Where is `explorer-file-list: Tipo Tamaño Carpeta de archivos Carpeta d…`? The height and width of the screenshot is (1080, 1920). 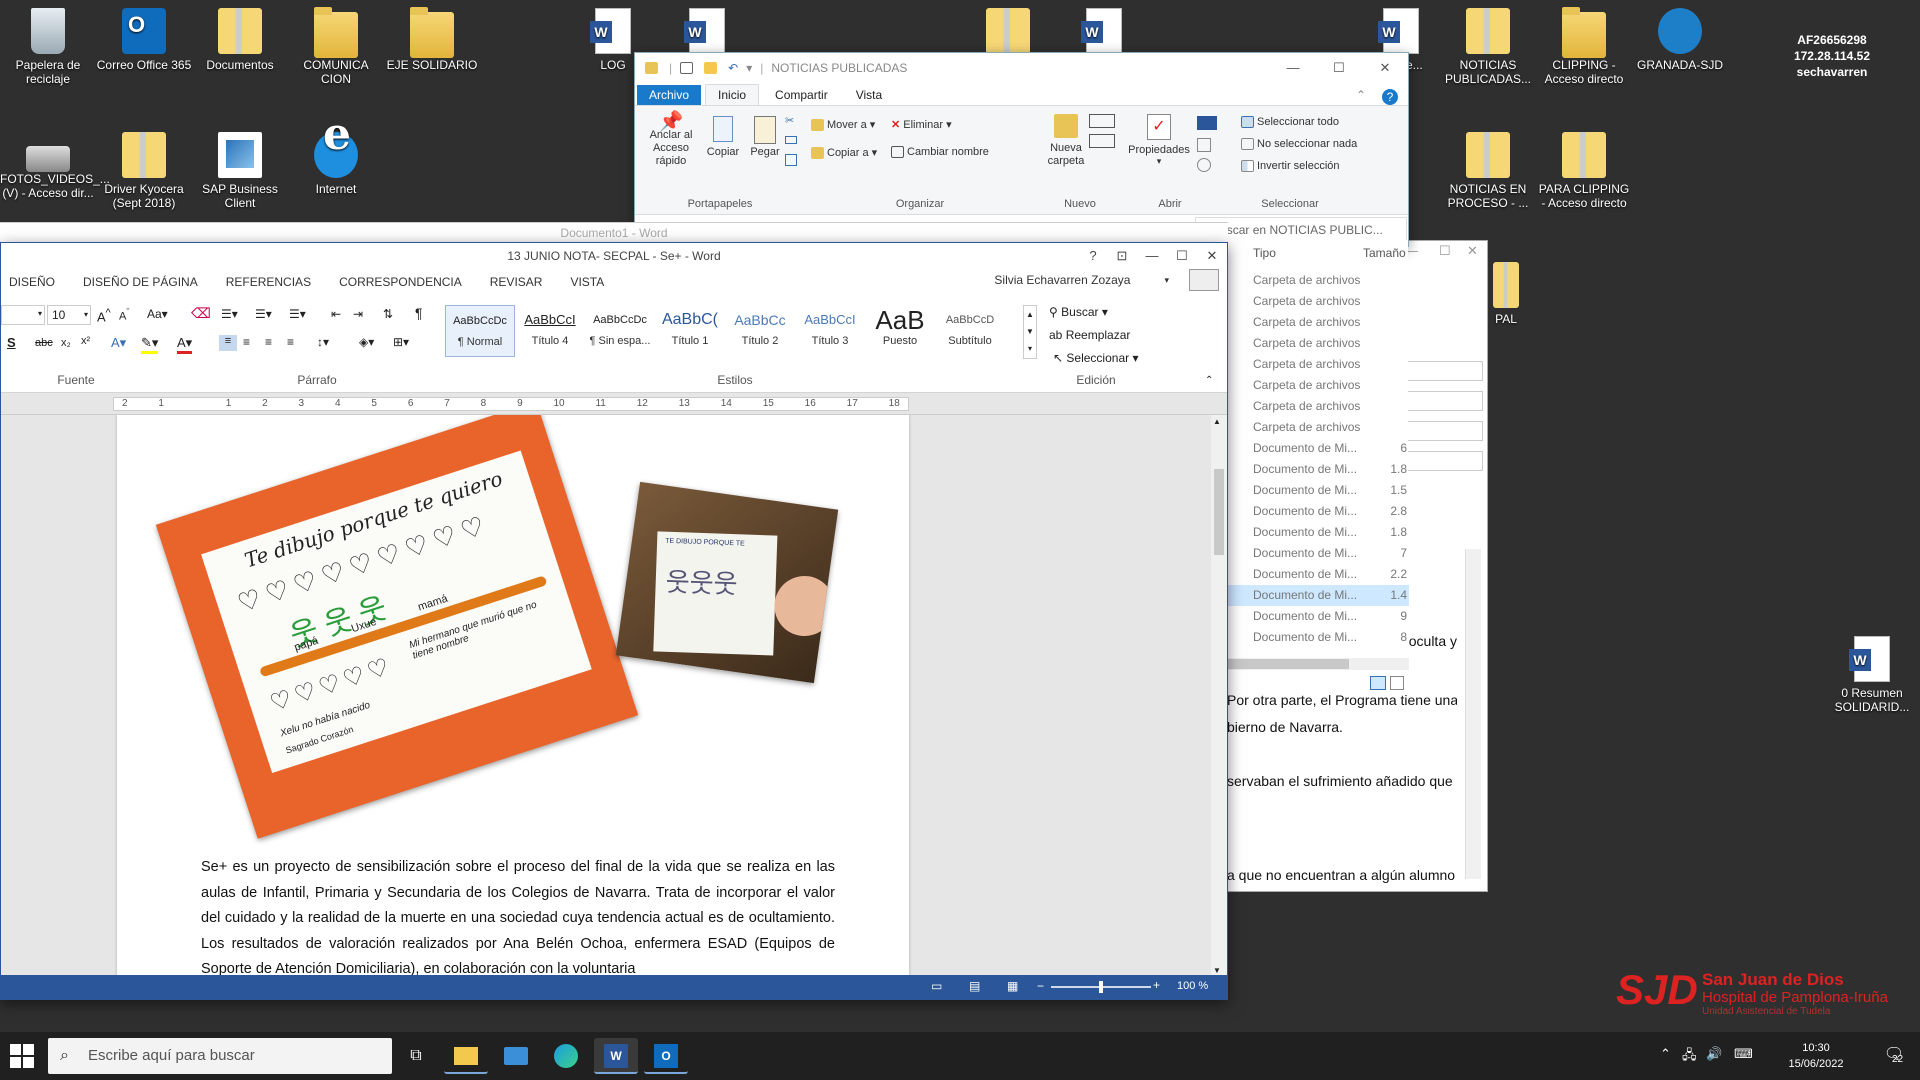 explorer-file-list: Tipo Tamaño Carpeta de archivos Carpeta d… is located at coordinates (1317, 465).